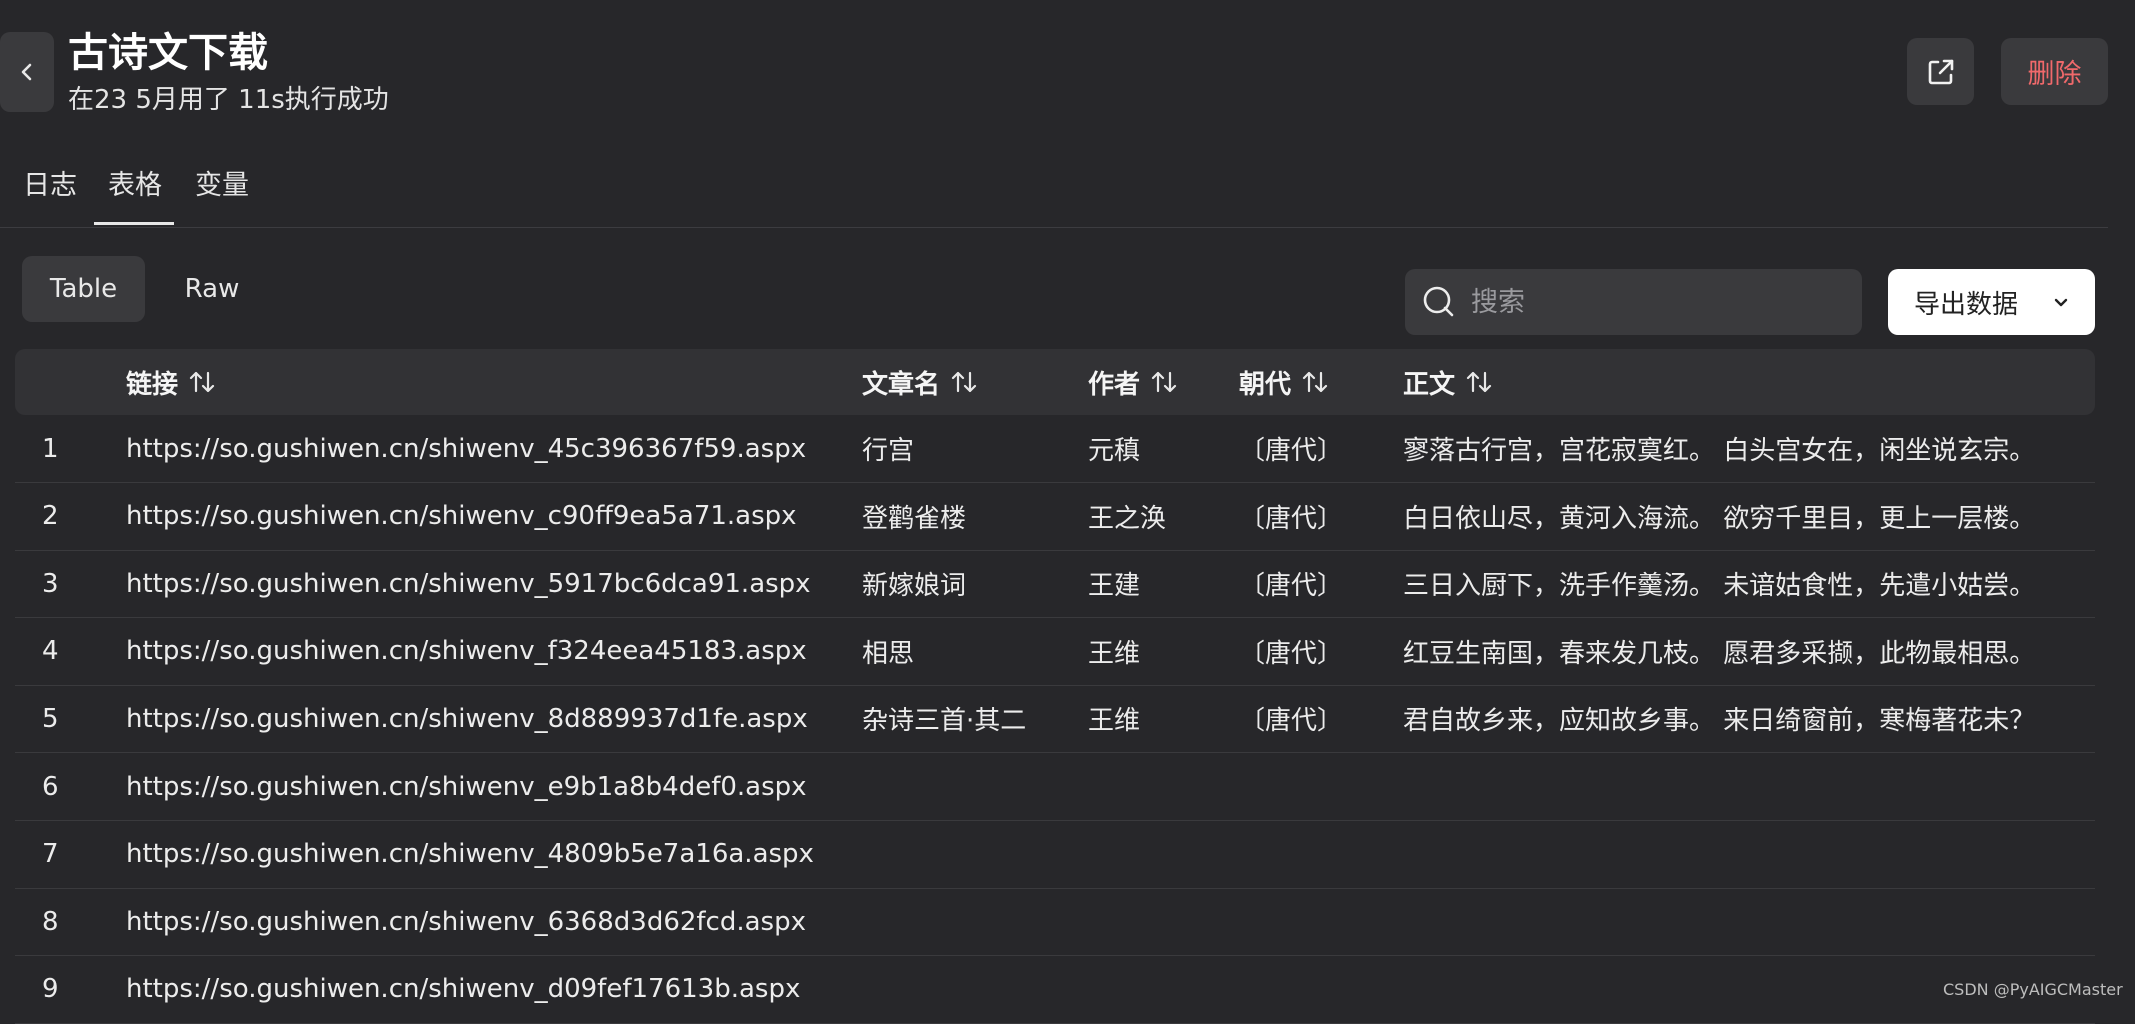  What do you see at coordinates (1966, 304) in the screenshot?
I see `export-label: 导出数据` at bounding box center [1966, 304].